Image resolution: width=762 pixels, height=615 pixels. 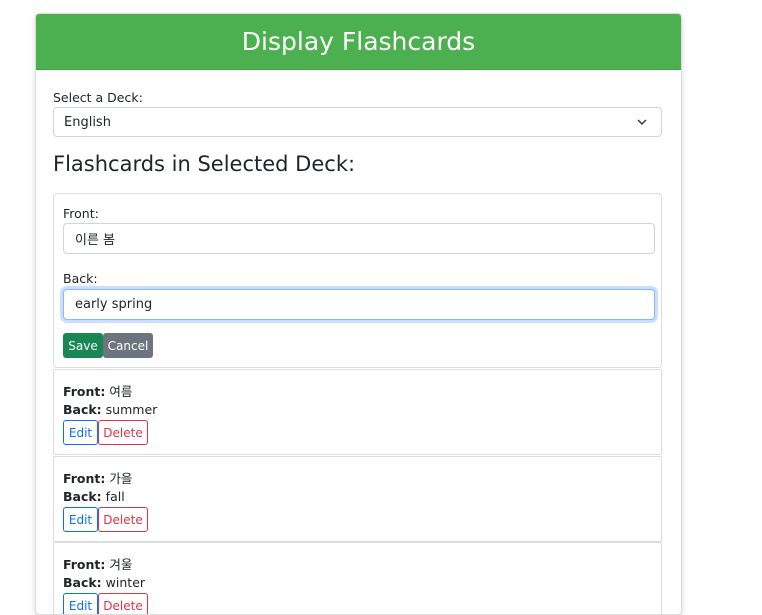 I want to click on back-value: fall, so click(x=115, y=496).